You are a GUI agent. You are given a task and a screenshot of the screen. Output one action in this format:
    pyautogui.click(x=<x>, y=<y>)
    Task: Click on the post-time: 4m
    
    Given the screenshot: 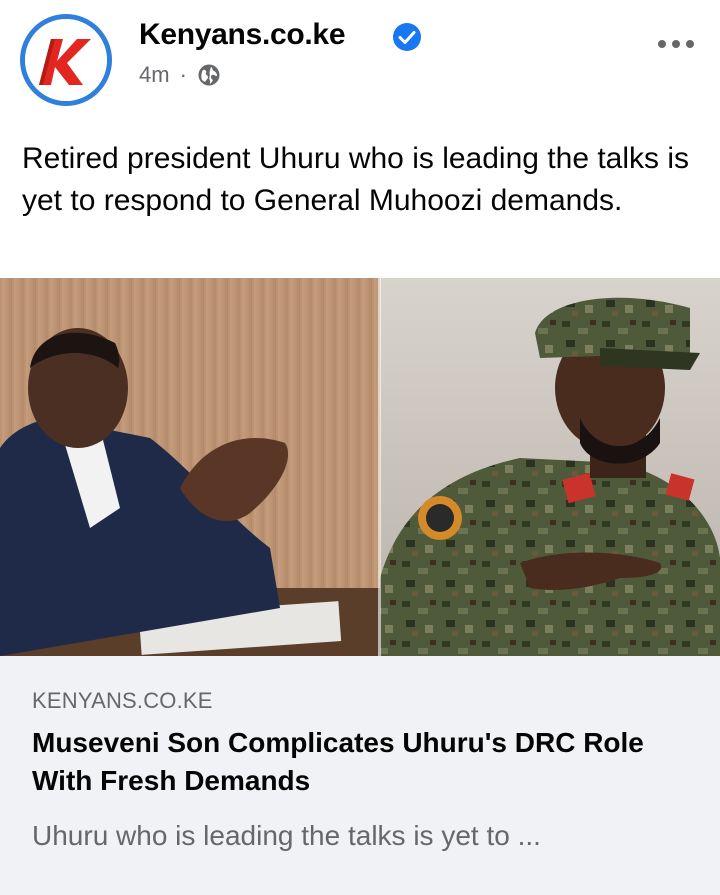 What is the action you would take?
    pyautogui.click(x=154, y=75)
    